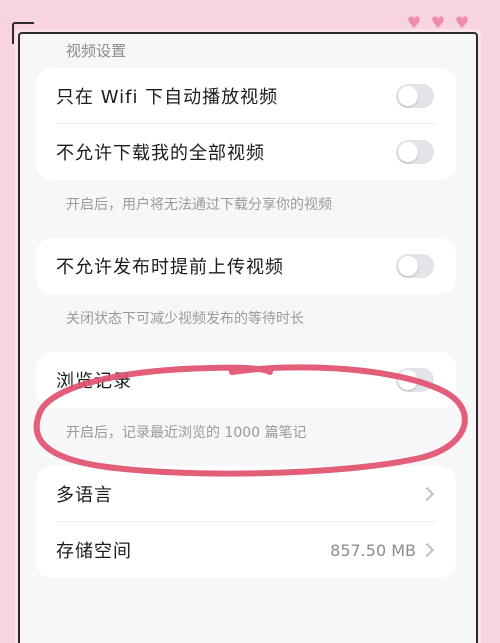 The image size is (500, 643). I want to click on setting-row-language: 多语言, so click(246, 494).